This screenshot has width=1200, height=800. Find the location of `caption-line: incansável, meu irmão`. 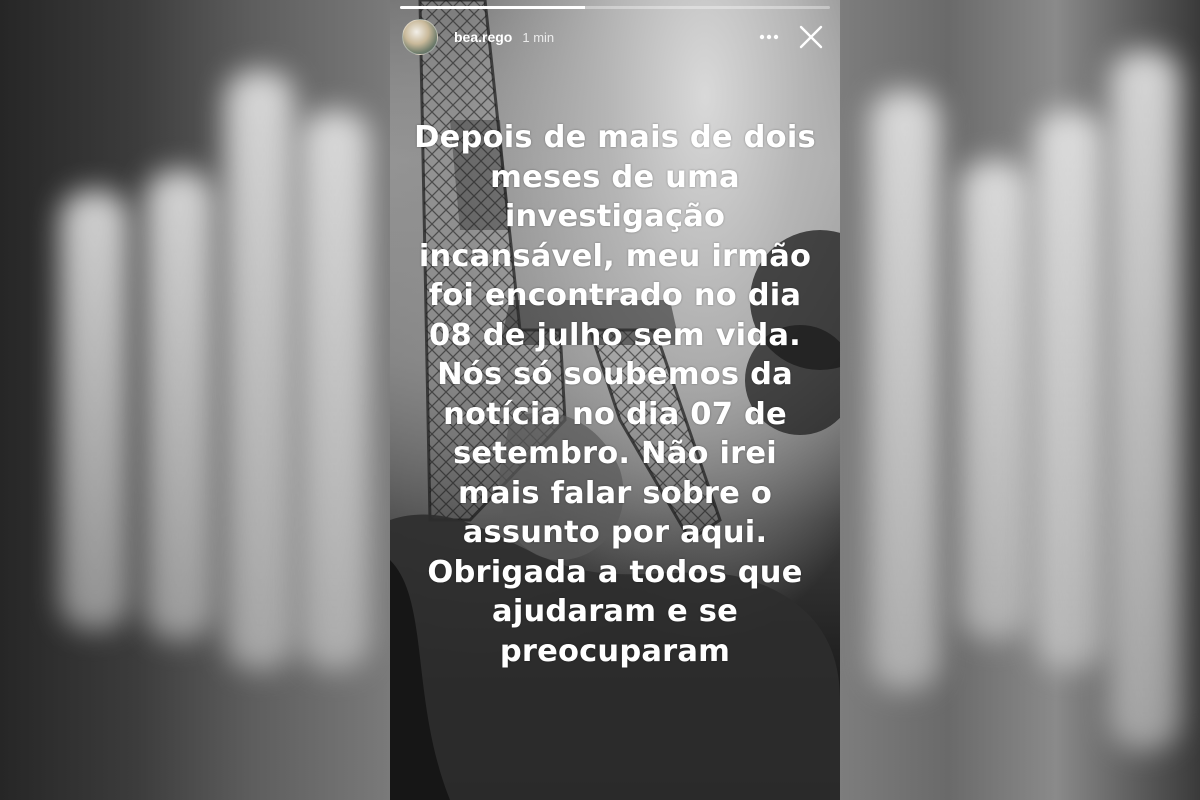

caption-line: incansável, meu irmão is located at coordinates (615, 256).